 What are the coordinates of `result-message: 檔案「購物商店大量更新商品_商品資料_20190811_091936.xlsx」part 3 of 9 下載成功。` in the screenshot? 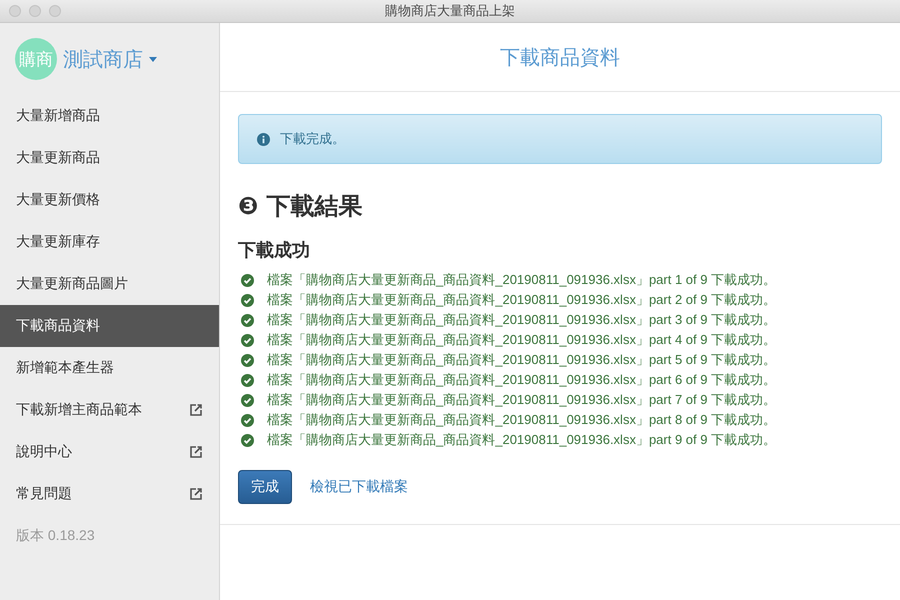 It's located at (521, 320).